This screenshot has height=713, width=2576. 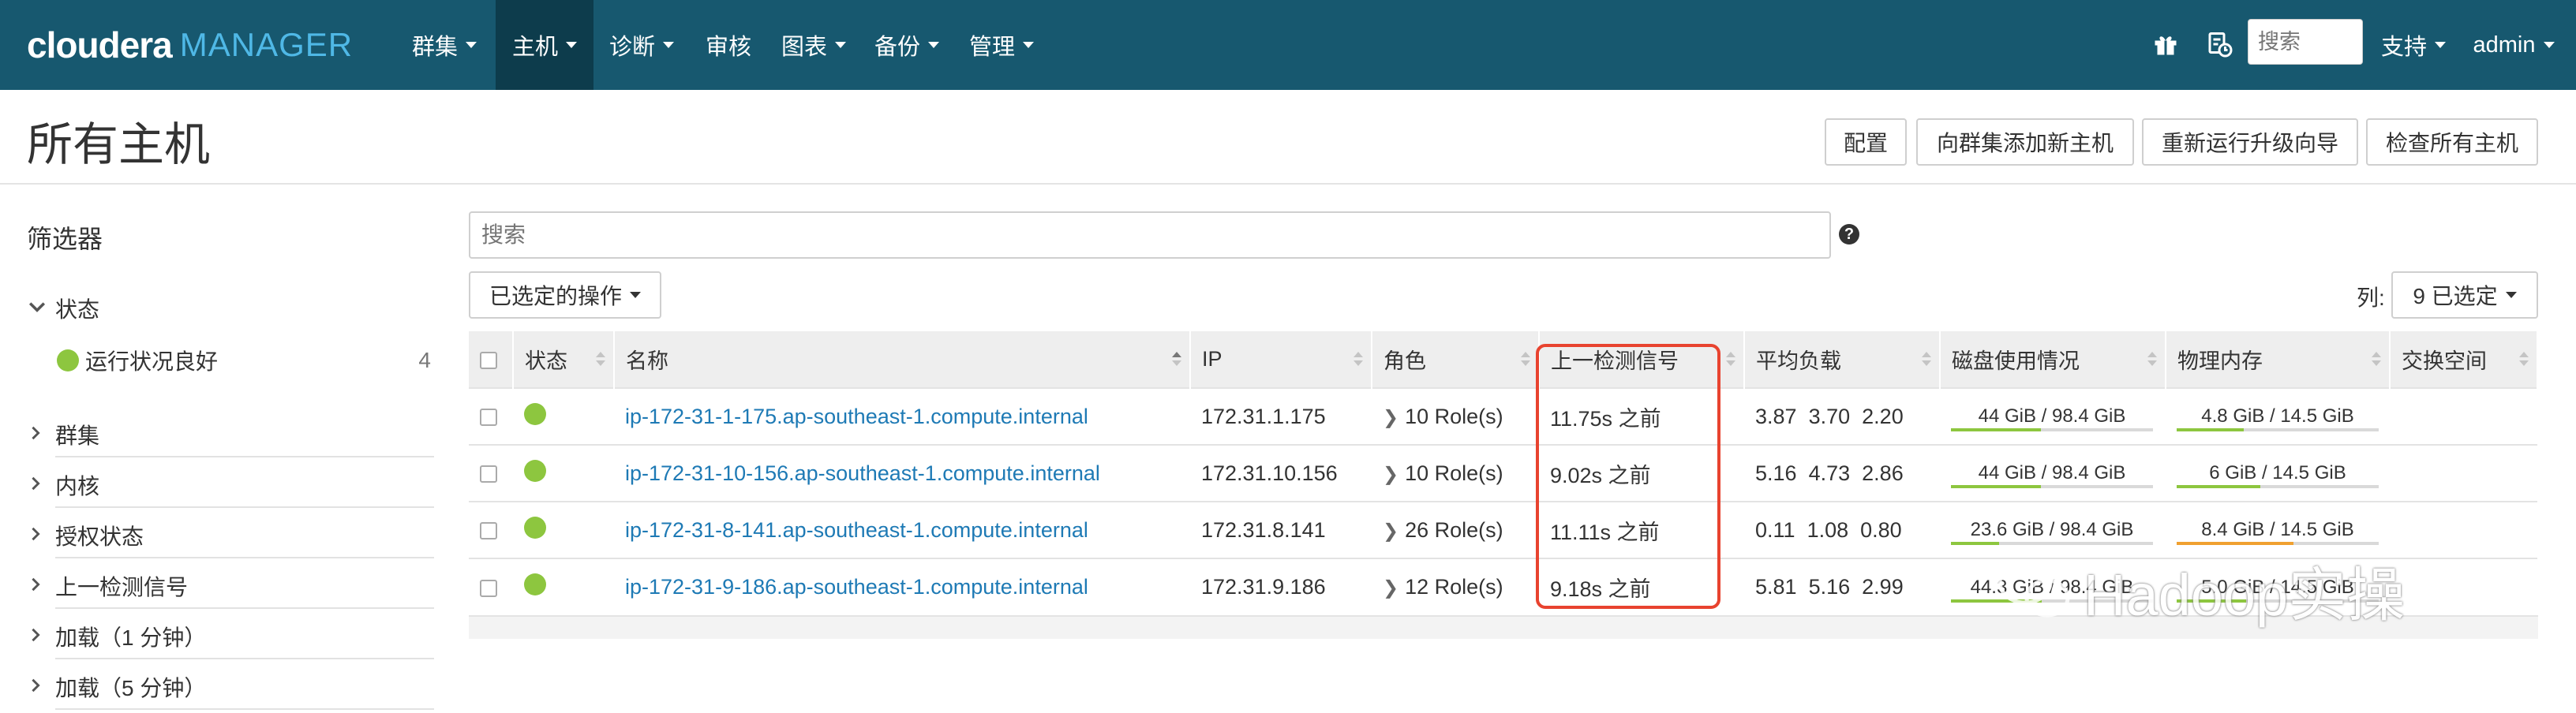 What do you see at coordinates (229, 485) in the screenshot?
I see `filter-section-cores: 内核` at bounding box center [229, 485].